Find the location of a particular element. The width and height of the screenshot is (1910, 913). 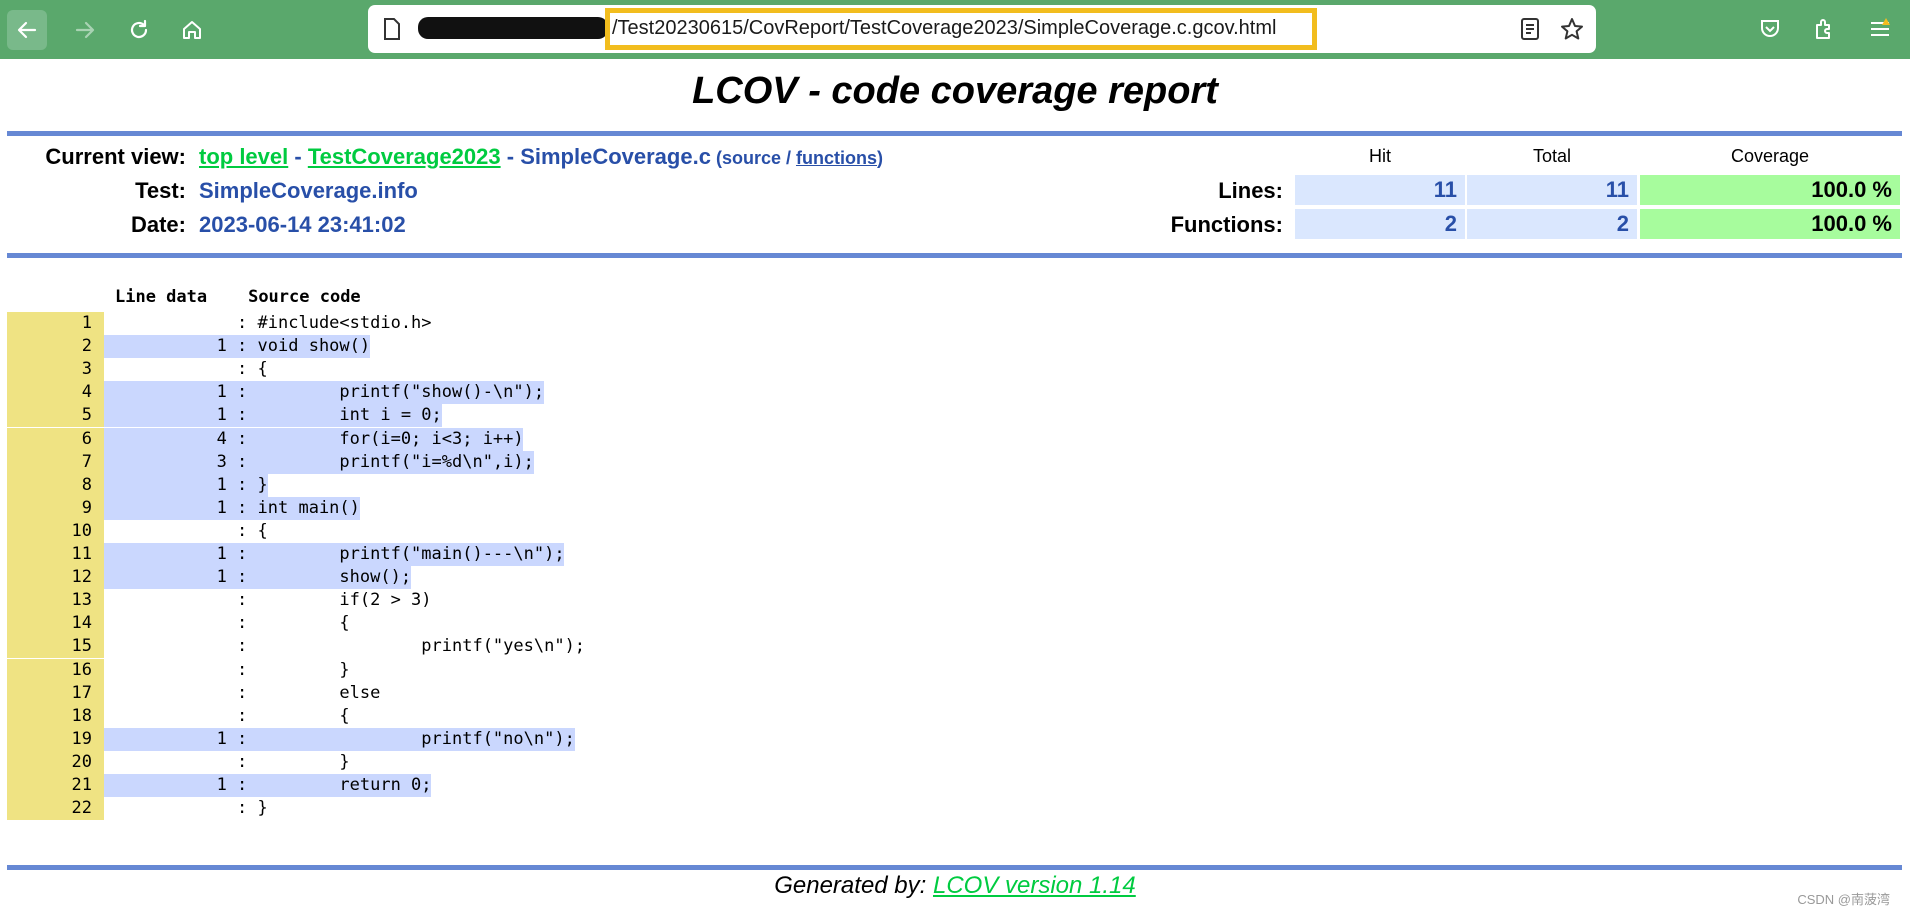

footer-prefix: Generated by: is located at coordinates (853, 885).